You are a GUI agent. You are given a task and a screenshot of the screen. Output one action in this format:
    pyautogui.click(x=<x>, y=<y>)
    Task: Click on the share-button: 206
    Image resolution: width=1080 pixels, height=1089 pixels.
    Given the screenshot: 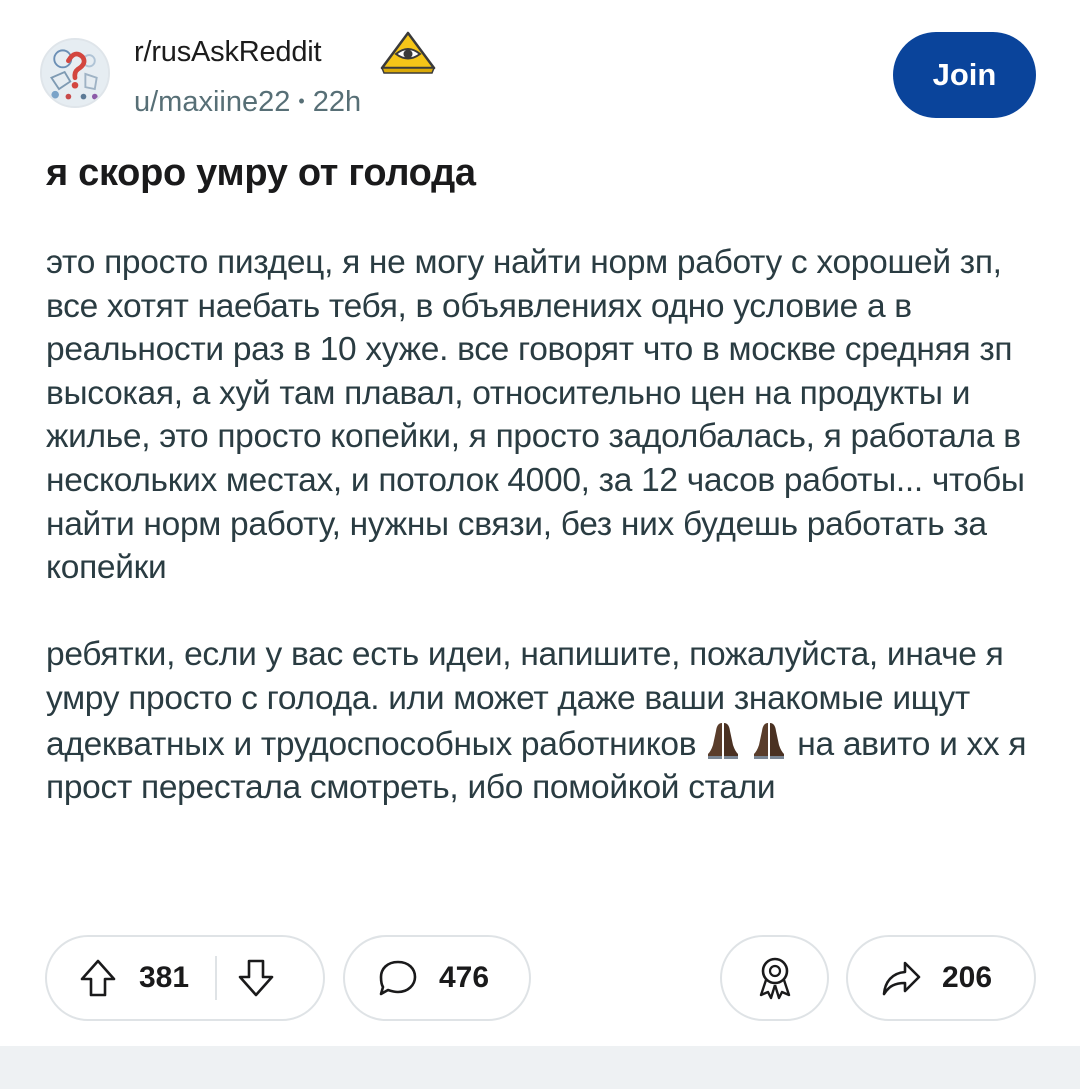 What is the action you would take?
    pyautogui.click(x=941, y=978)
    